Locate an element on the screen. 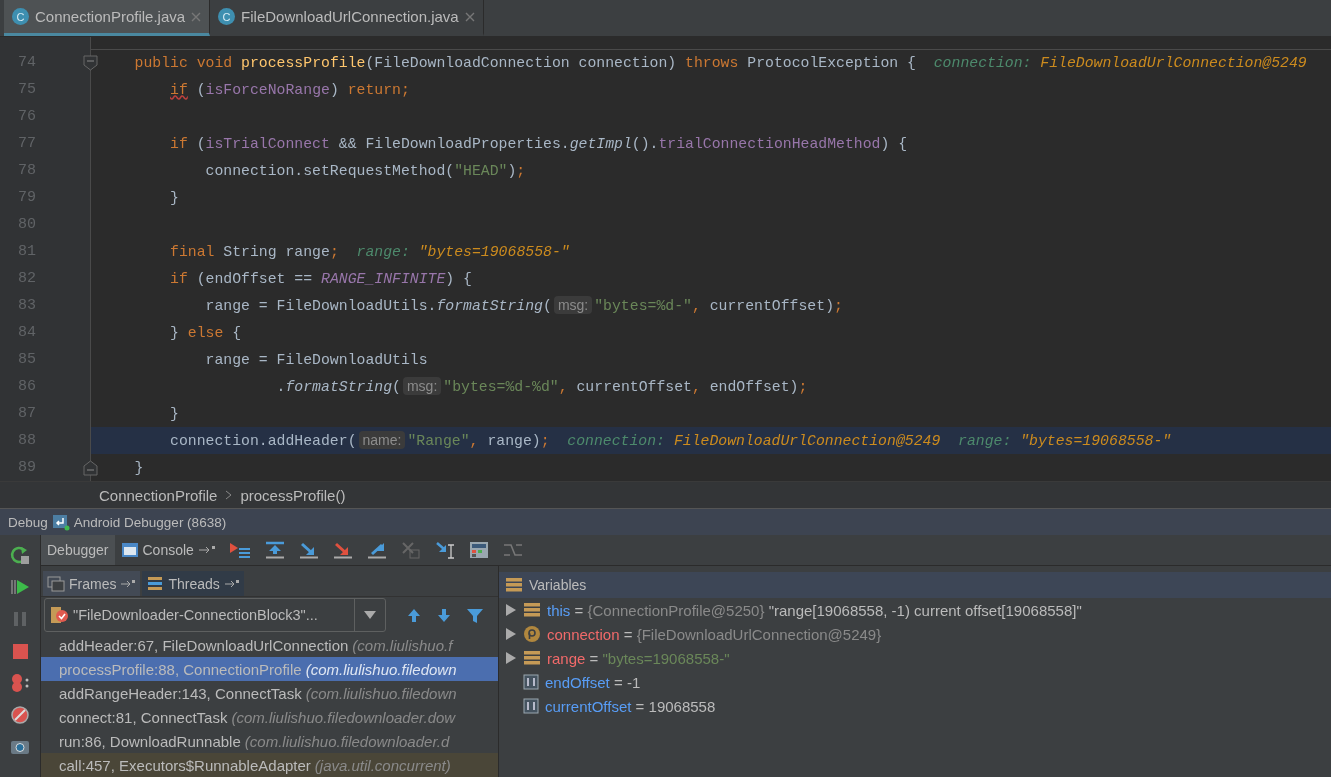  stack-frame: addRangeHeader:143, ConnectTask (com.liulishuo.filedown is located at coordinates (269, 693).